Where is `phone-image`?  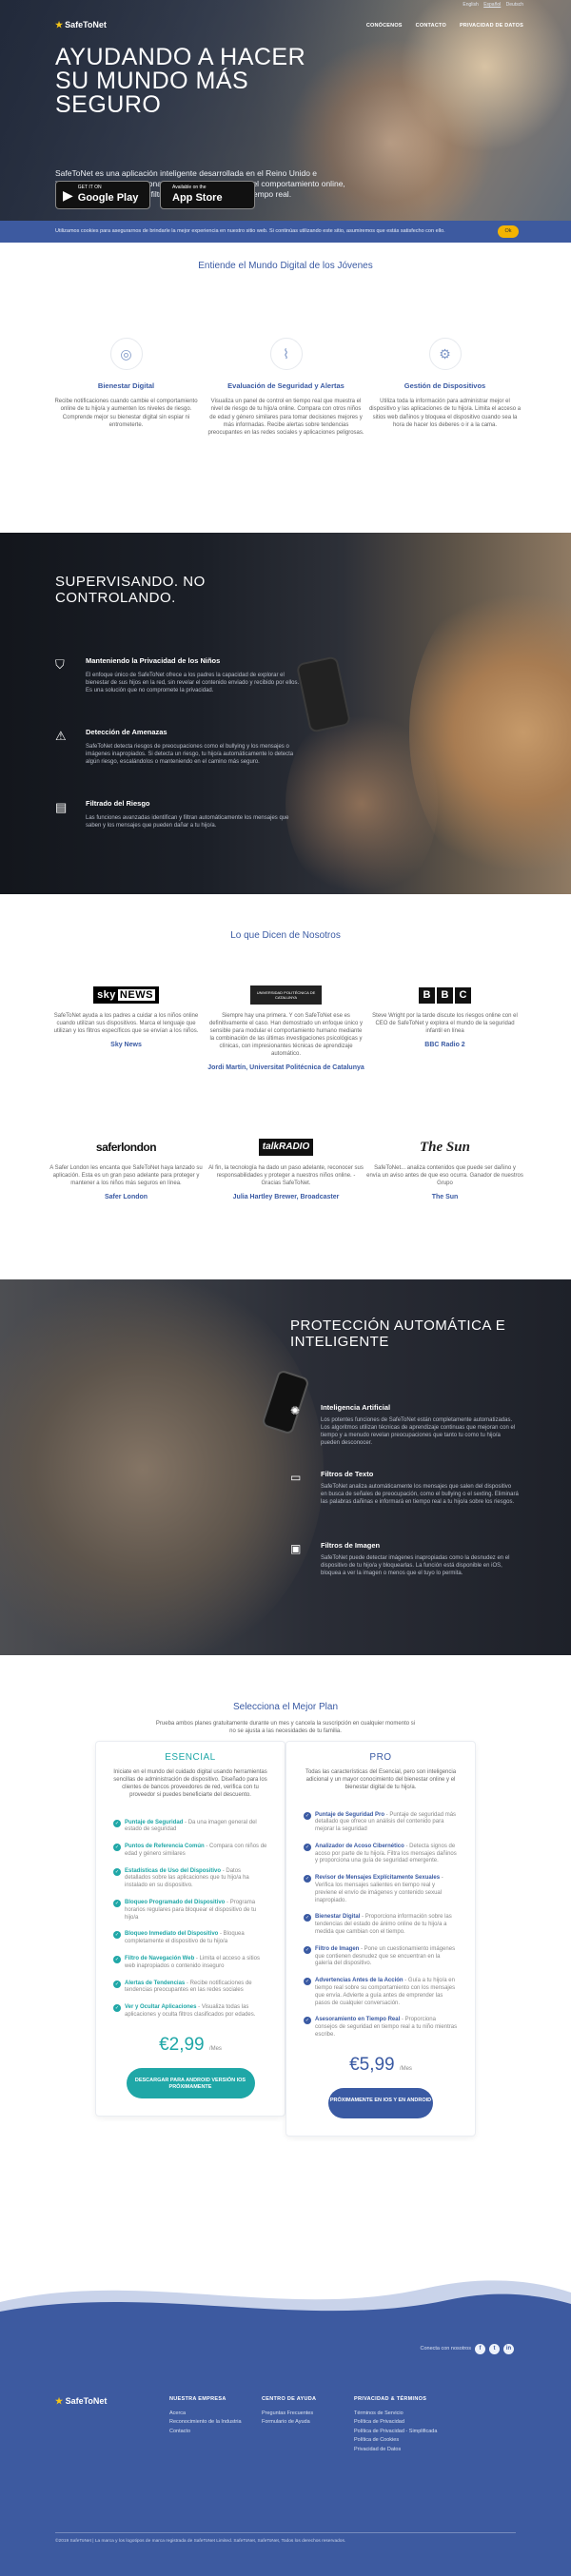 phone-image is located at coordinates (323, 694).